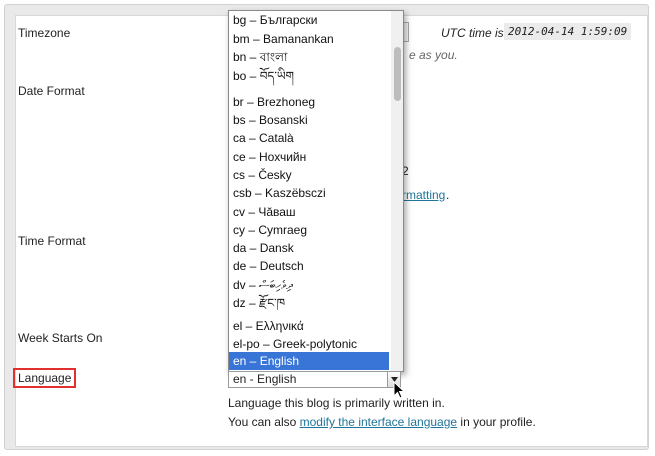 The height and width of the screenshot is (456, 655). Describe the element at coordinates (309, 212) in the screenshot. I see `language-option: cv – Чăваш` at that location.